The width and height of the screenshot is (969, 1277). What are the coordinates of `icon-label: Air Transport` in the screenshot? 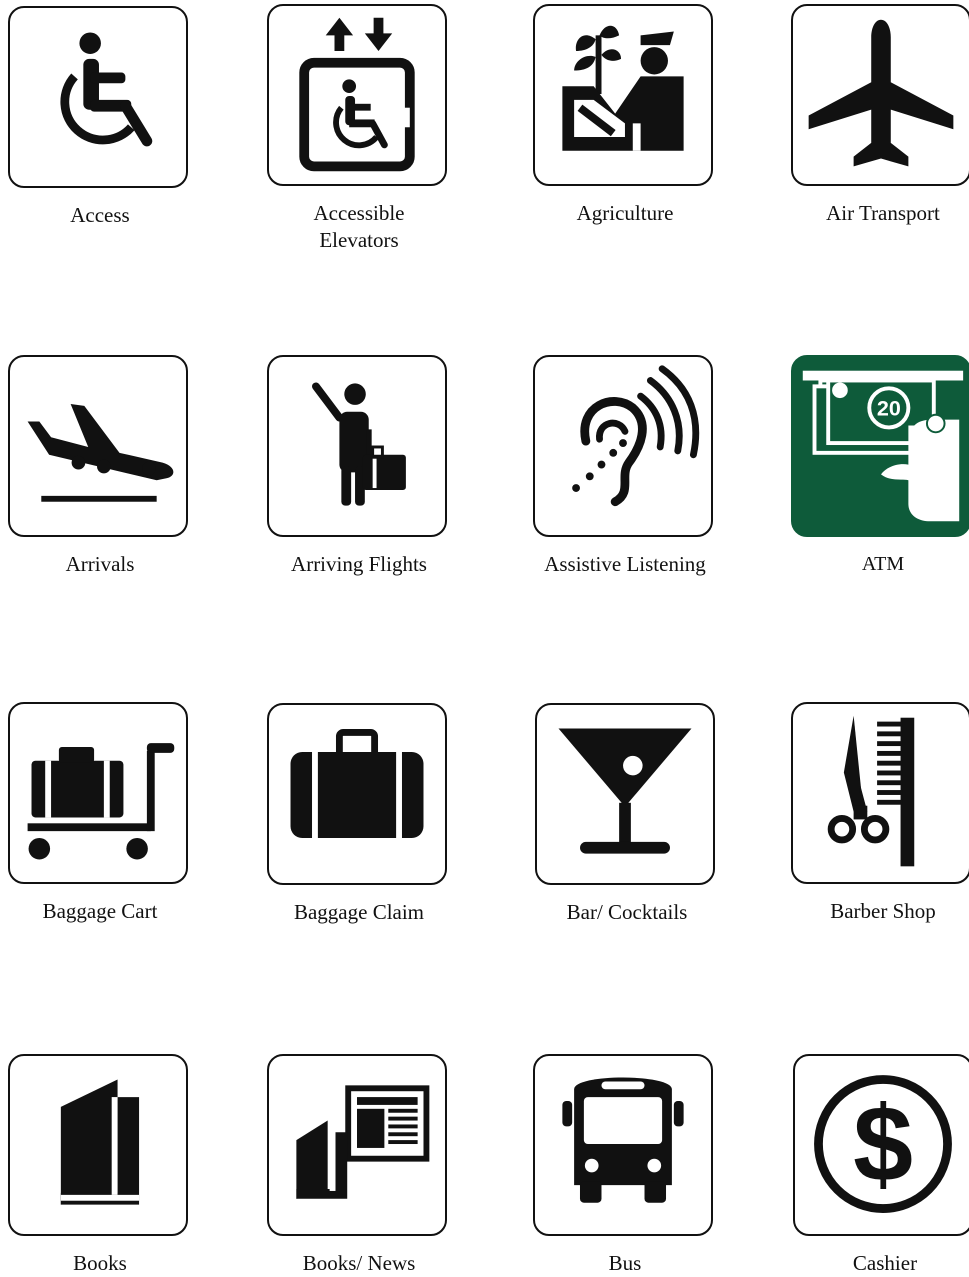 It's located at (883, 213).